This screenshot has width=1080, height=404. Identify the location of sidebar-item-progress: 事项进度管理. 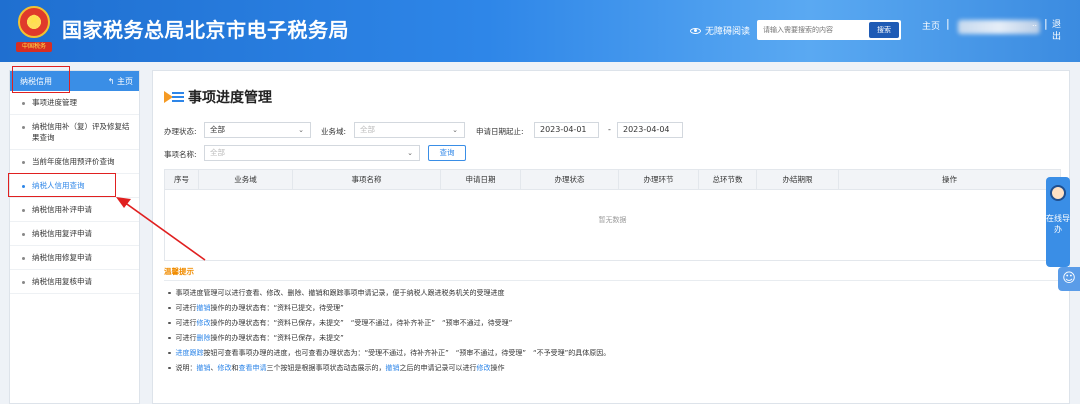
(74, 103).